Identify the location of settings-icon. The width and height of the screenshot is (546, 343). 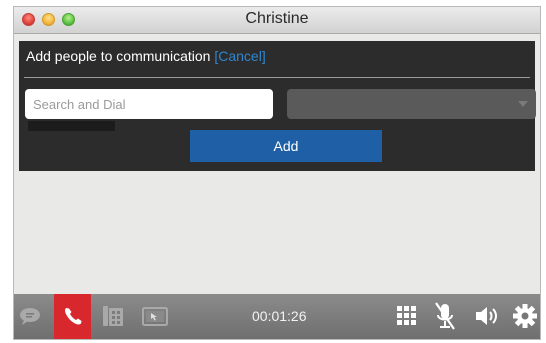
(525, 316).